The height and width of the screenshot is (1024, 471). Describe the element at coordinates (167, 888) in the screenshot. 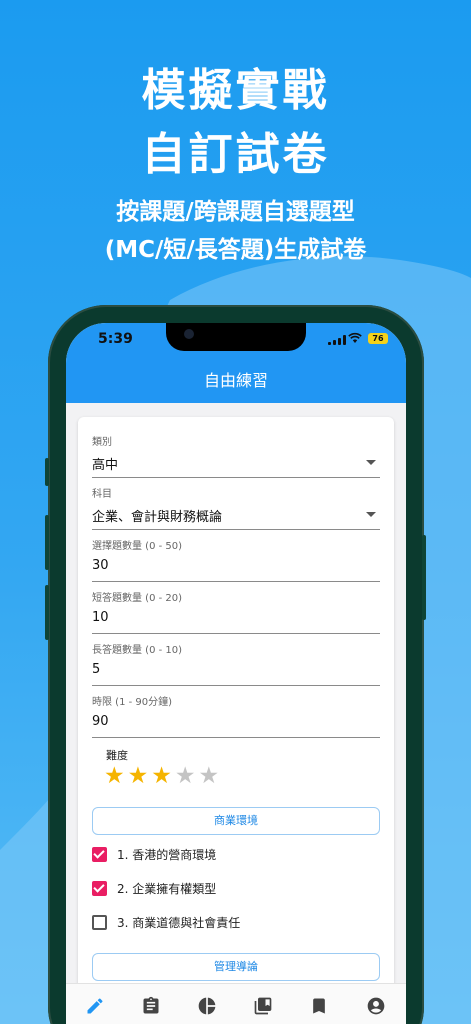

I see `topic-checkbox-label: 2. 企業擁有權類型` at that location.